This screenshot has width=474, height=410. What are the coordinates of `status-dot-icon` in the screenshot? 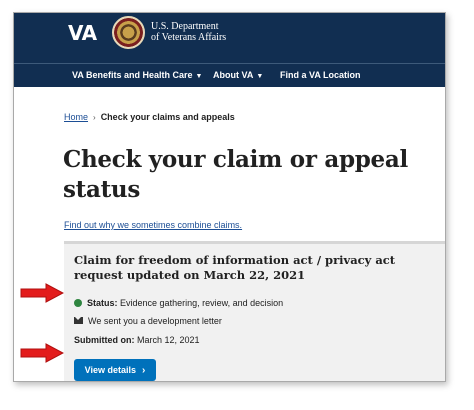 It's located at (78, 303).